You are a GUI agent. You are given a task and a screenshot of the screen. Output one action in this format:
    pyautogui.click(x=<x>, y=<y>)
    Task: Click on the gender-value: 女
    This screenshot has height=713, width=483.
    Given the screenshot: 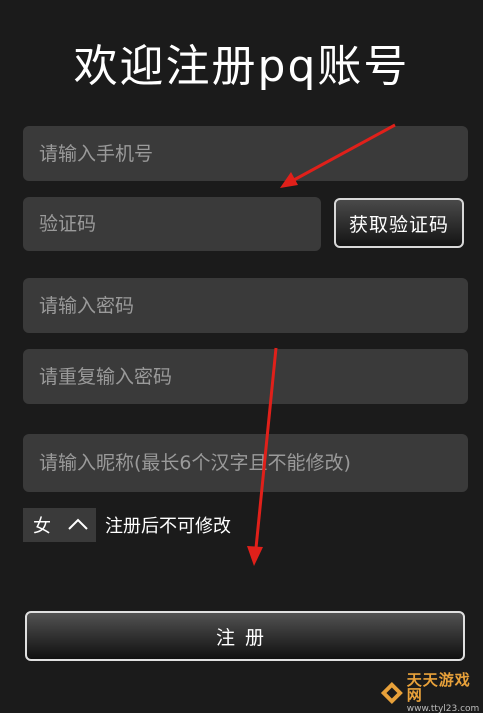 What is the action you would take?
    pyautogui.click(x=42, y=526)
    